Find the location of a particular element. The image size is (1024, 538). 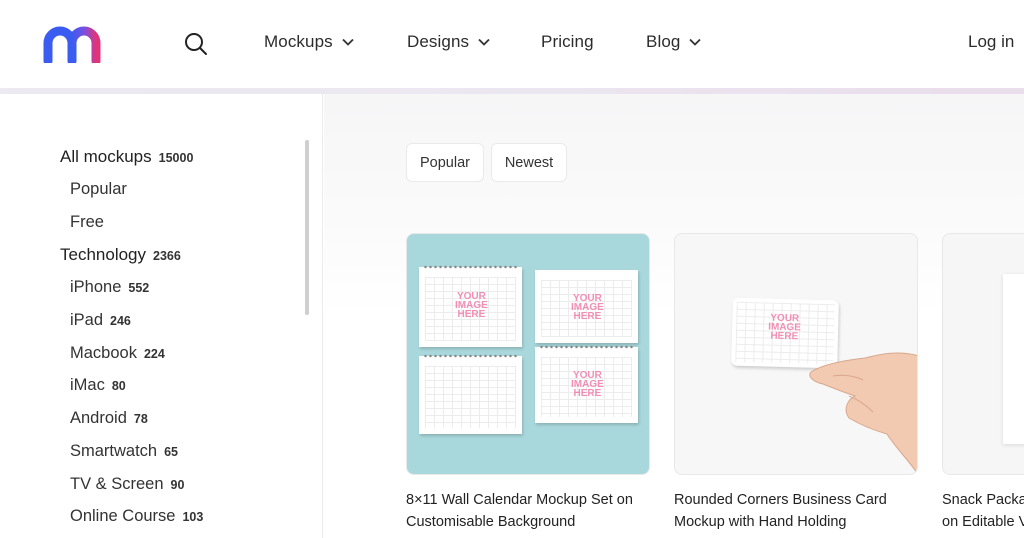

category-imac: iMac 80 is located at coordinates (98, 385).